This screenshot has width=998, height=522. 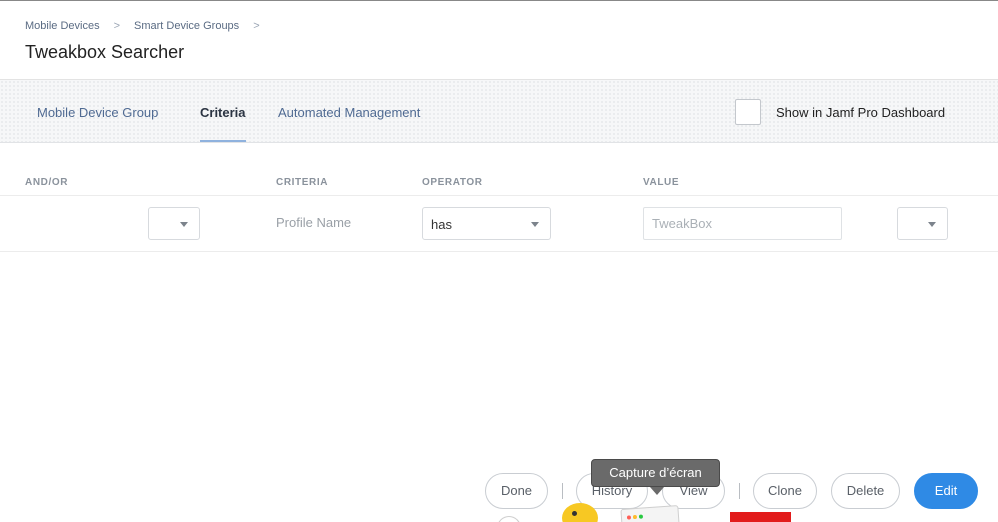 What do you see at coordinates (186, 26) in the screenshot?
I see `breadcrumb-smart-device-groups: Smart Device Groups` at bounding box center [186, 26].